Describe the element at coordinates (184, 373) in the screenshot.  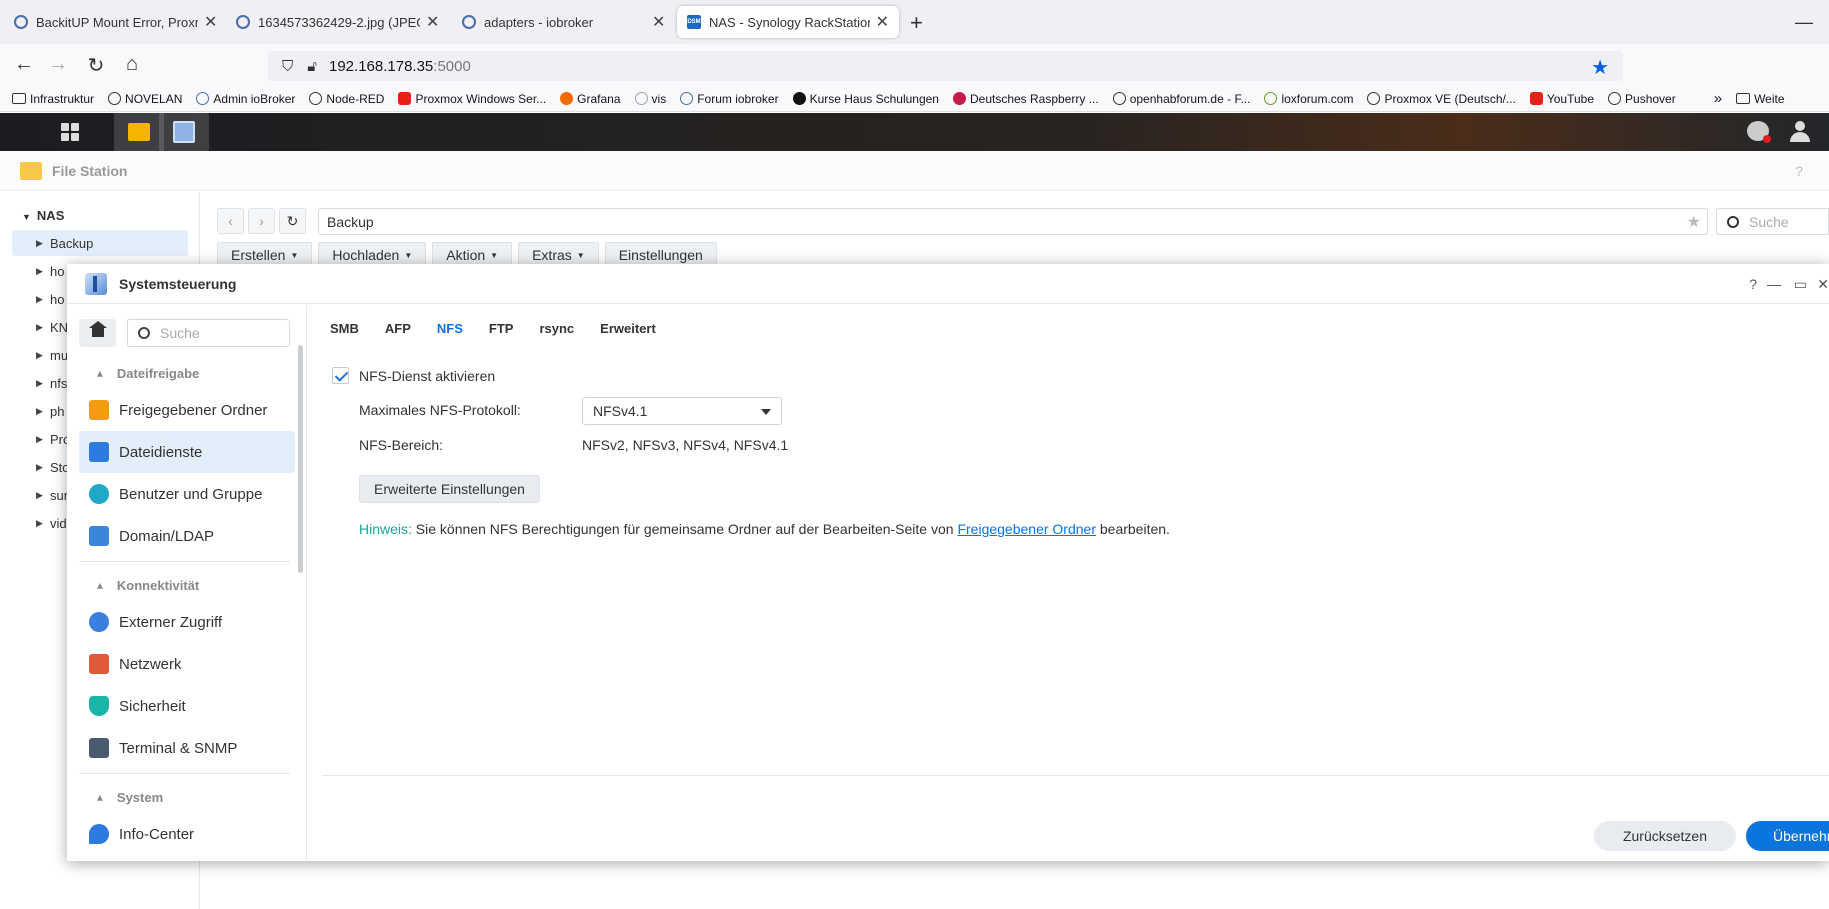
I see `category-file-sharing: ▼ Dateifreigabe` at that location.